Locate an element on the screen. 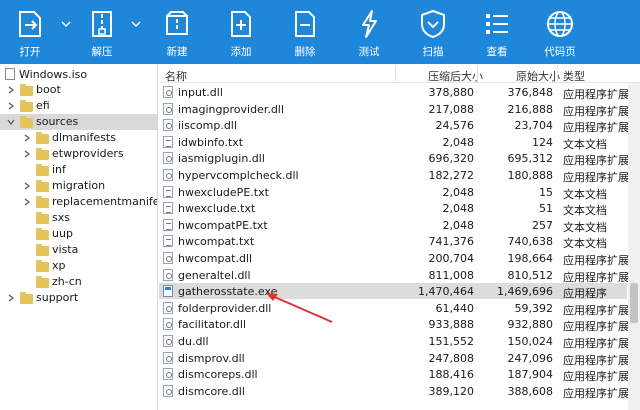 Image resolution: width=640 pixels, height=410 pixels. test-icon is located at coordinates (369, 24).